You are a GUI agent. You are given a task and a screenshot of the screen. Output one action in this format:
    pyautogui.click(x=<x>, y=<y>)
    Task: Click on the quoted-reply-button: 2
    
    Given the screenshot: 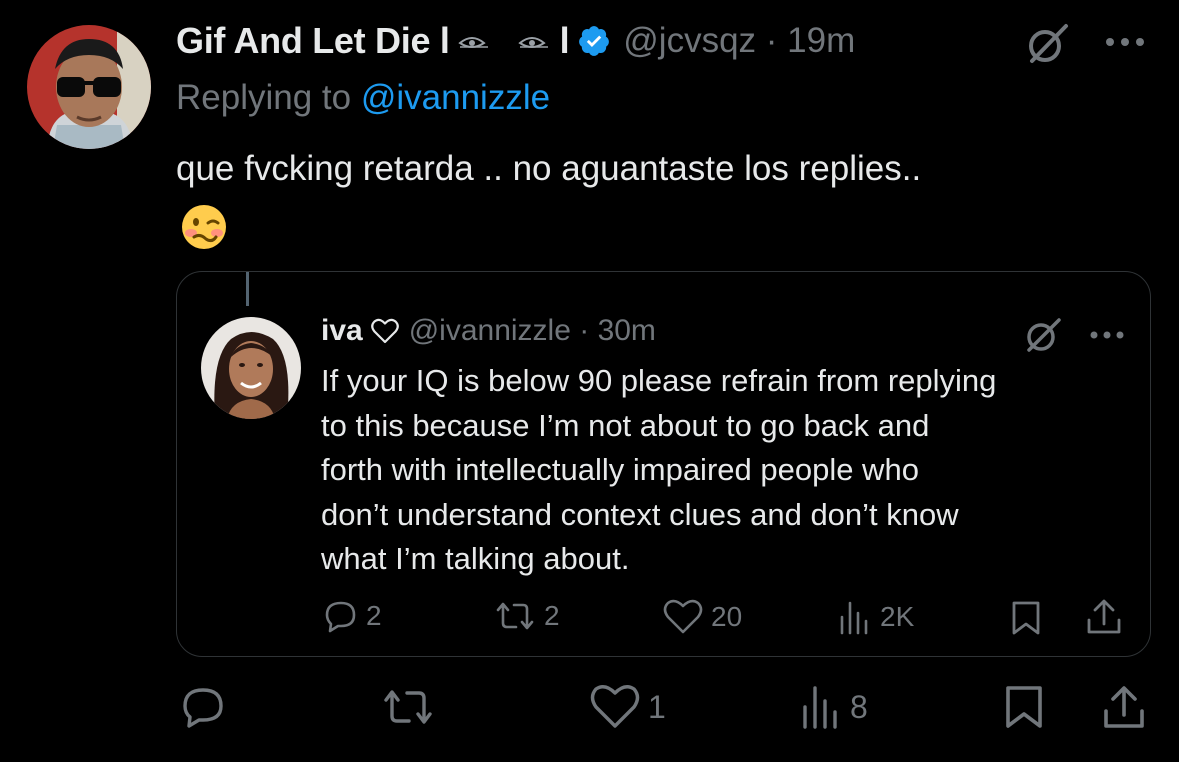 What is the action you would take?
    pyautogui.click(x=353, y=616)
    